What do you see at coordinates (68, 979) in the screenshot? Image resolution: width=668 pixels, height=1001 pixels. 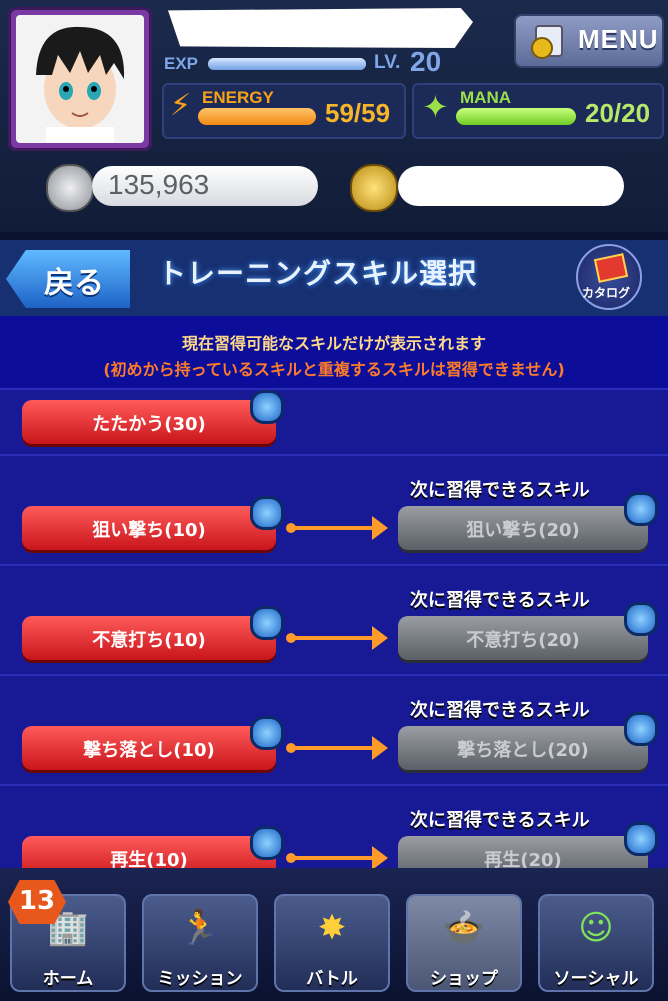 I see `nav-label: ホーム` at bounding box center [68, 979].